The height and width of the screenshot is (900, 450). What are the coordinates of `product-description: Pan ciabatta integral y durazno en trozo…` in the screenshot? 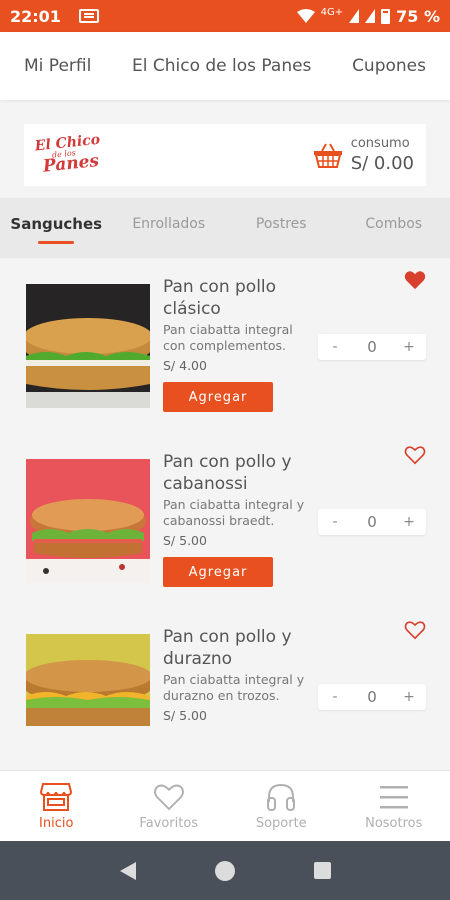 It's located at (234, 687).